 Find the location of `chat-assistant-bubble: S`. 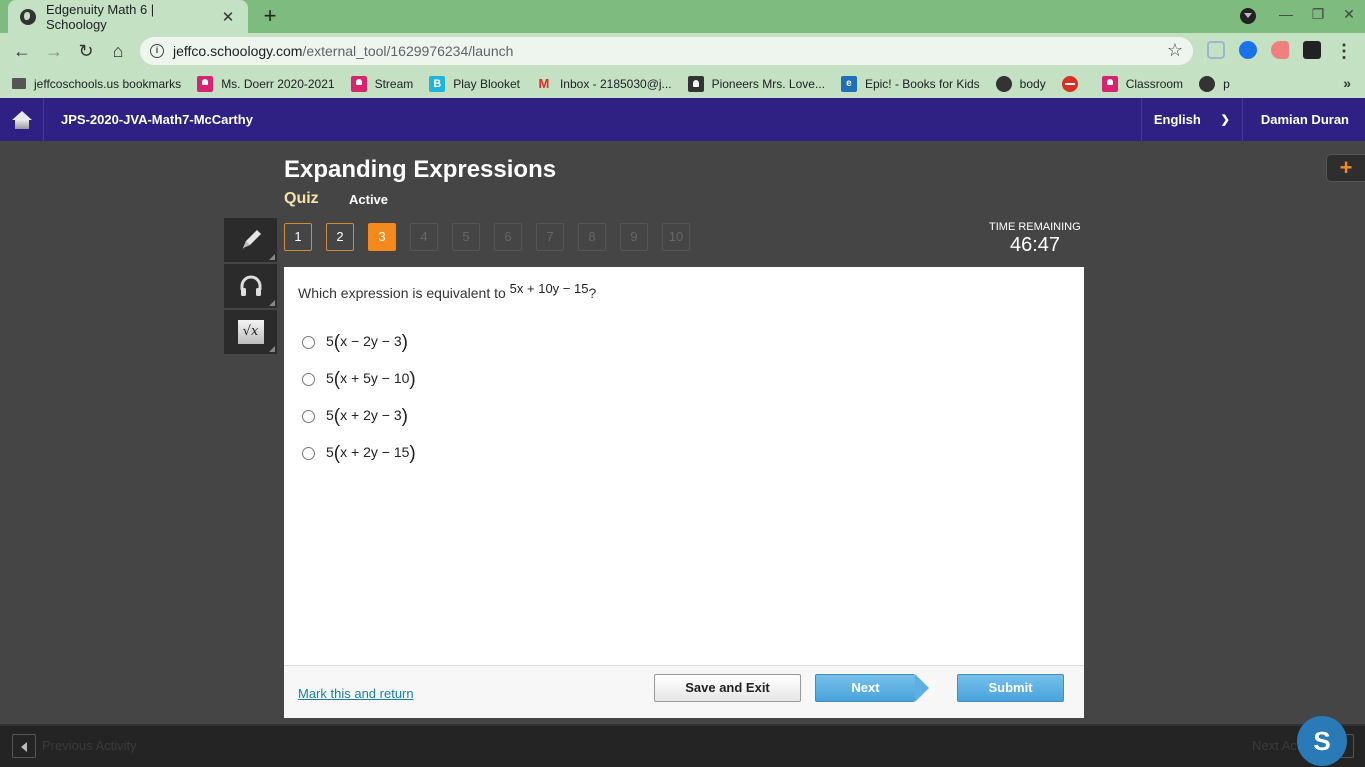

chat-assistant-bubble: S is located at coordinates (1322, 741).